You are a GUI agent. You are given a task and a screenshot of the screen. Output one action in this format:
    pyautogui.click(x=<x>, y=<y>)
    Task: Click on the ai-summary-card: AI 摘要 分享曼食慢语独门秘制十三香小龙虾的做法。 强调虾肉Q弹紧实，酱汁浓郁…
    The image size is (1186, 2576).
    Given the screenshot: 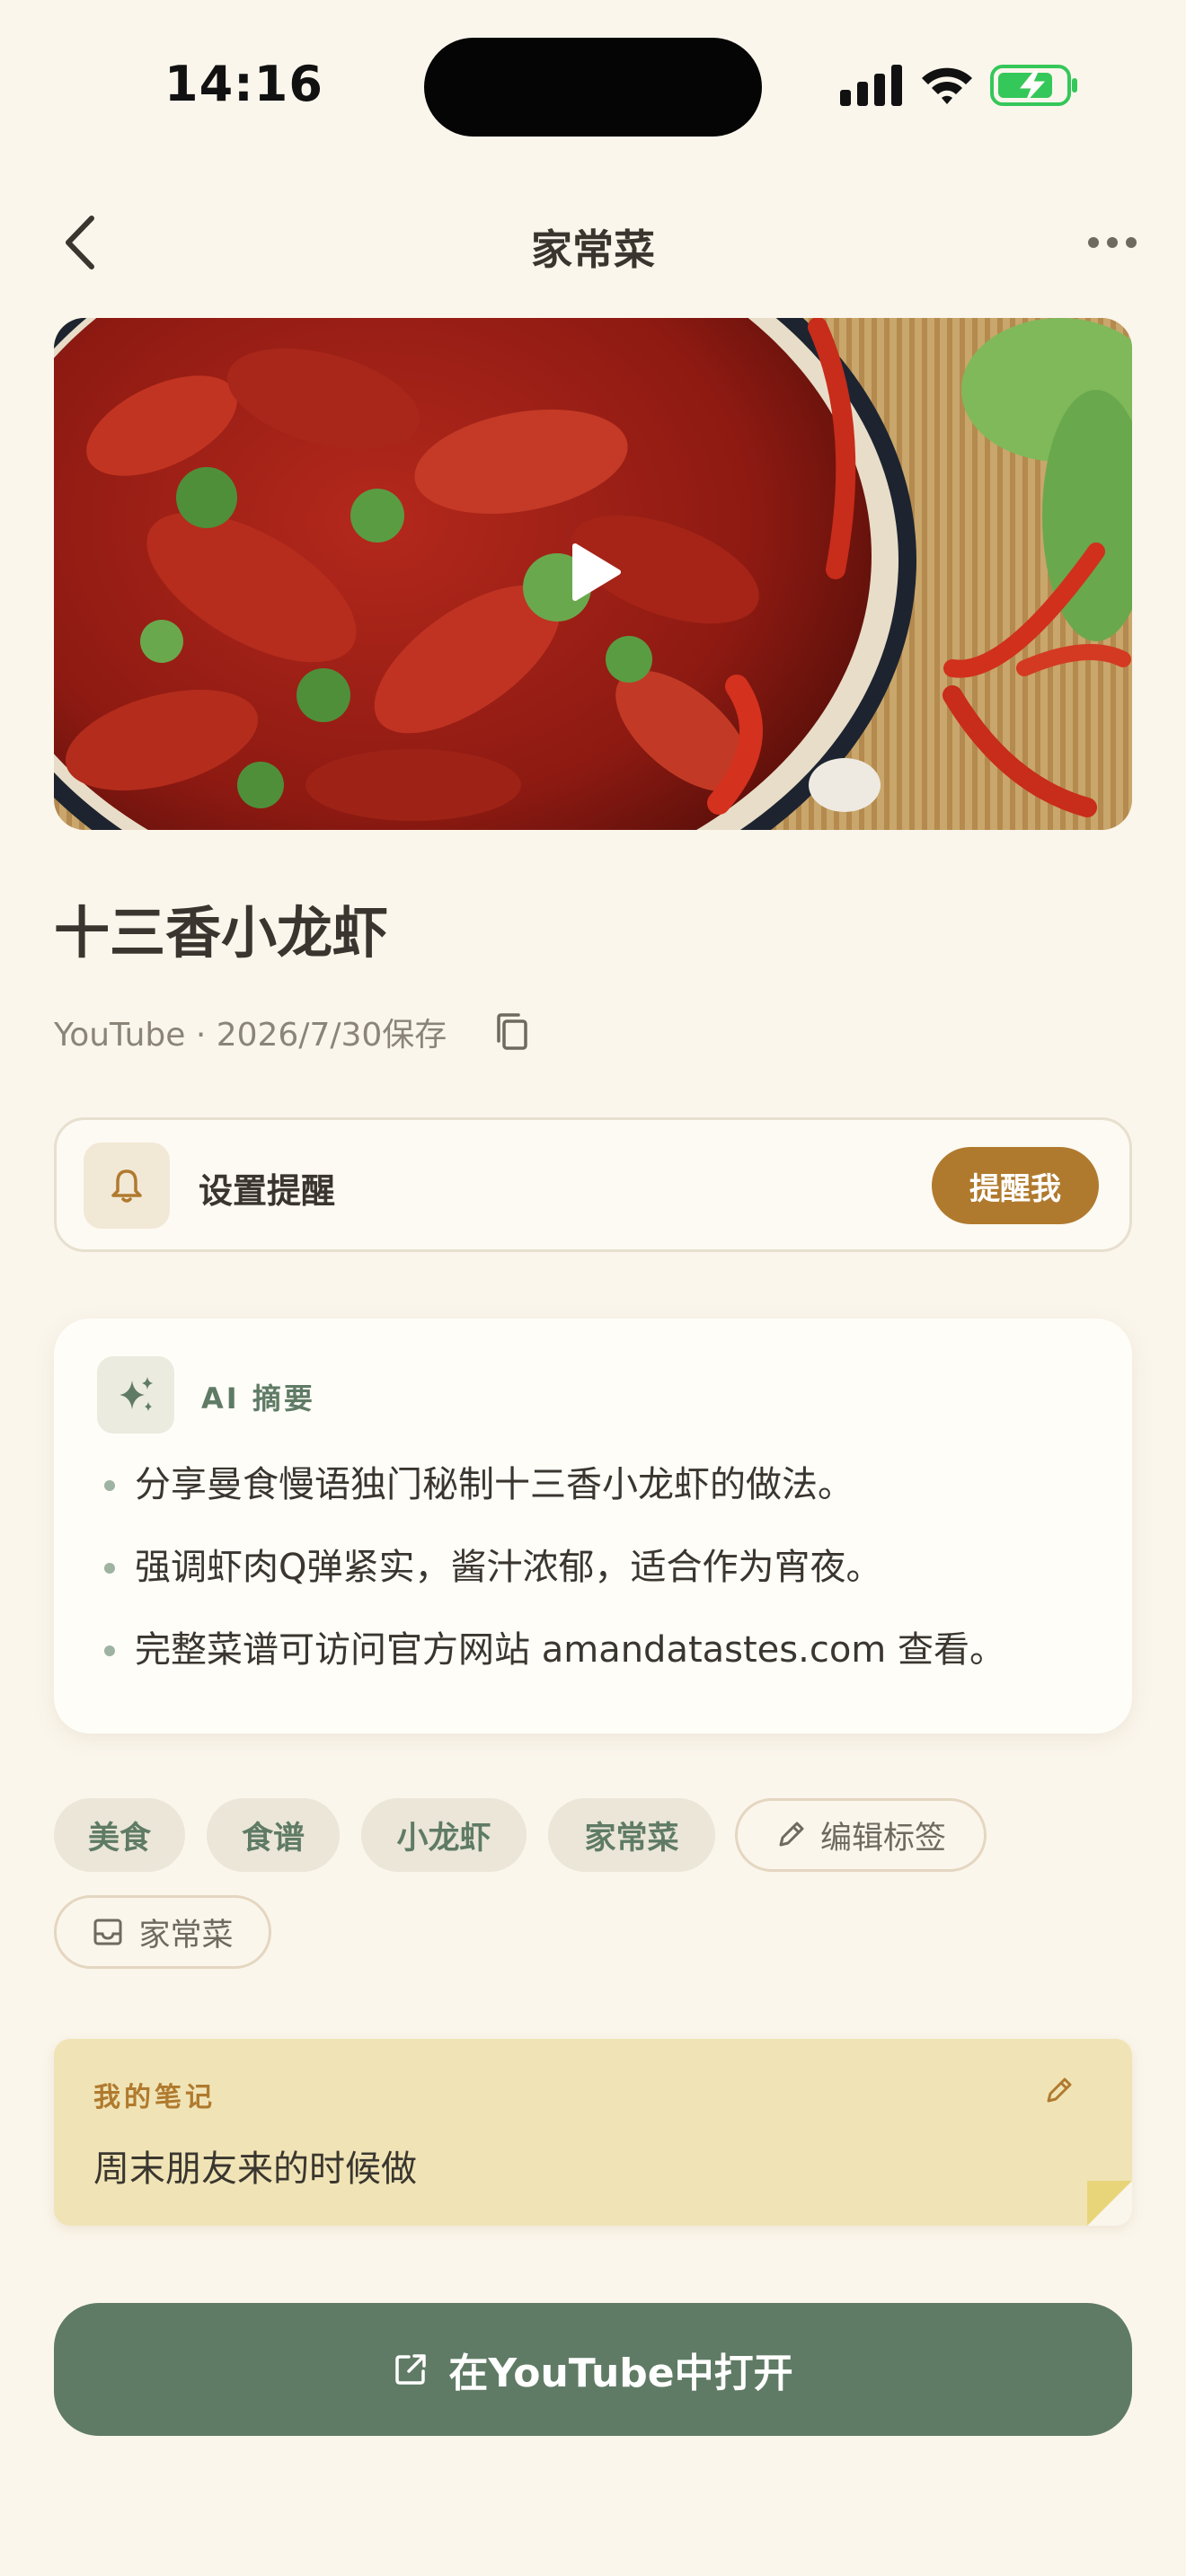 What is the action you would take?
    pyautogui.click(x=593, y=1526)
    